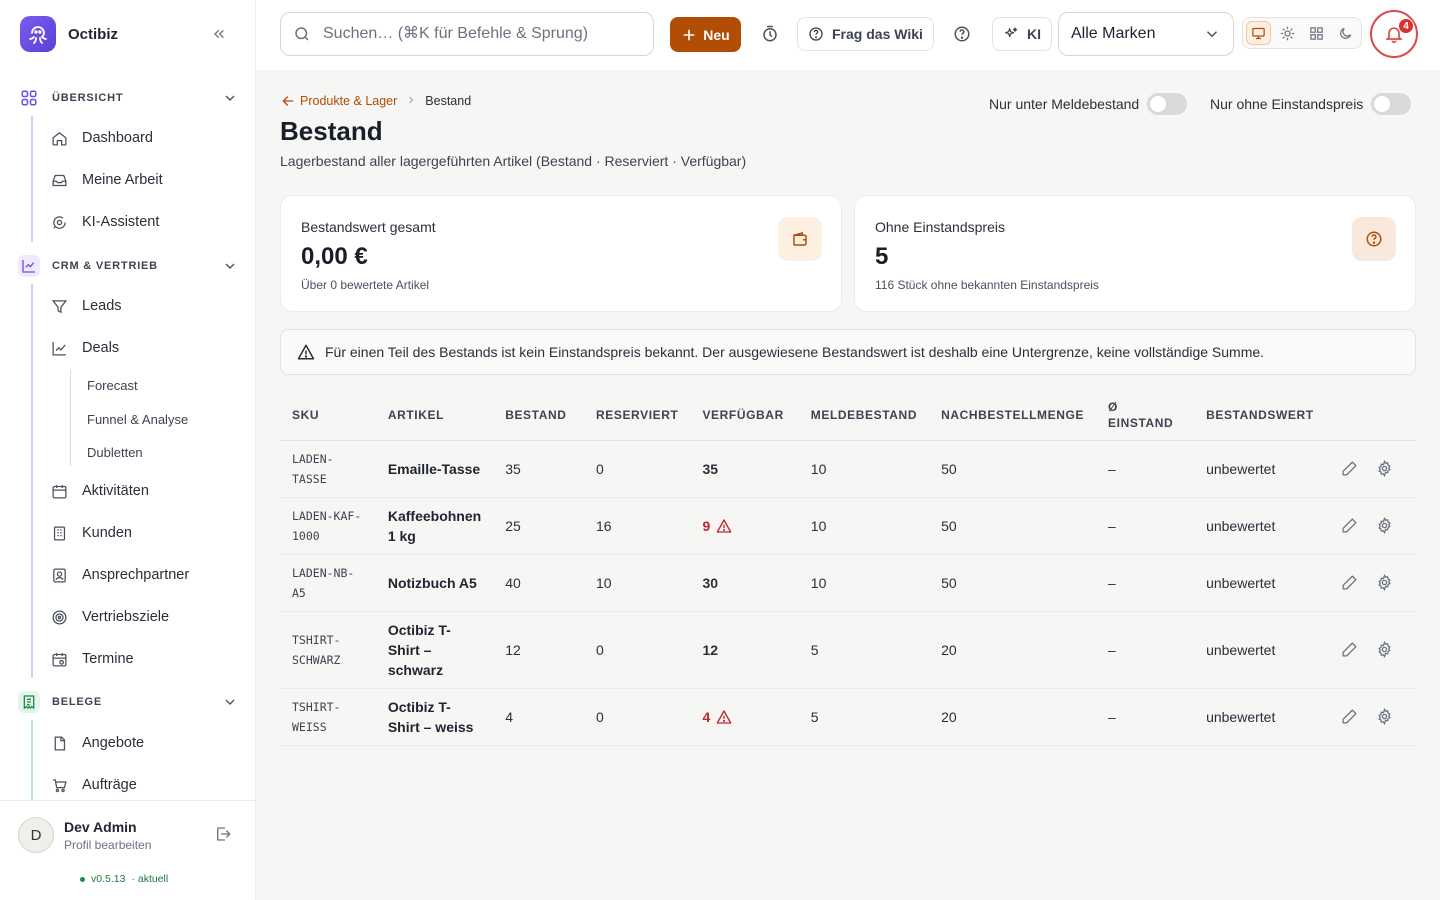 The width and height of the screenshot is (1440, 900). What do you see at coordinates (434, 469) in the screenshot?
I see `cell-artikel: Emaille-Tasse` at bounding box center [434, 469].